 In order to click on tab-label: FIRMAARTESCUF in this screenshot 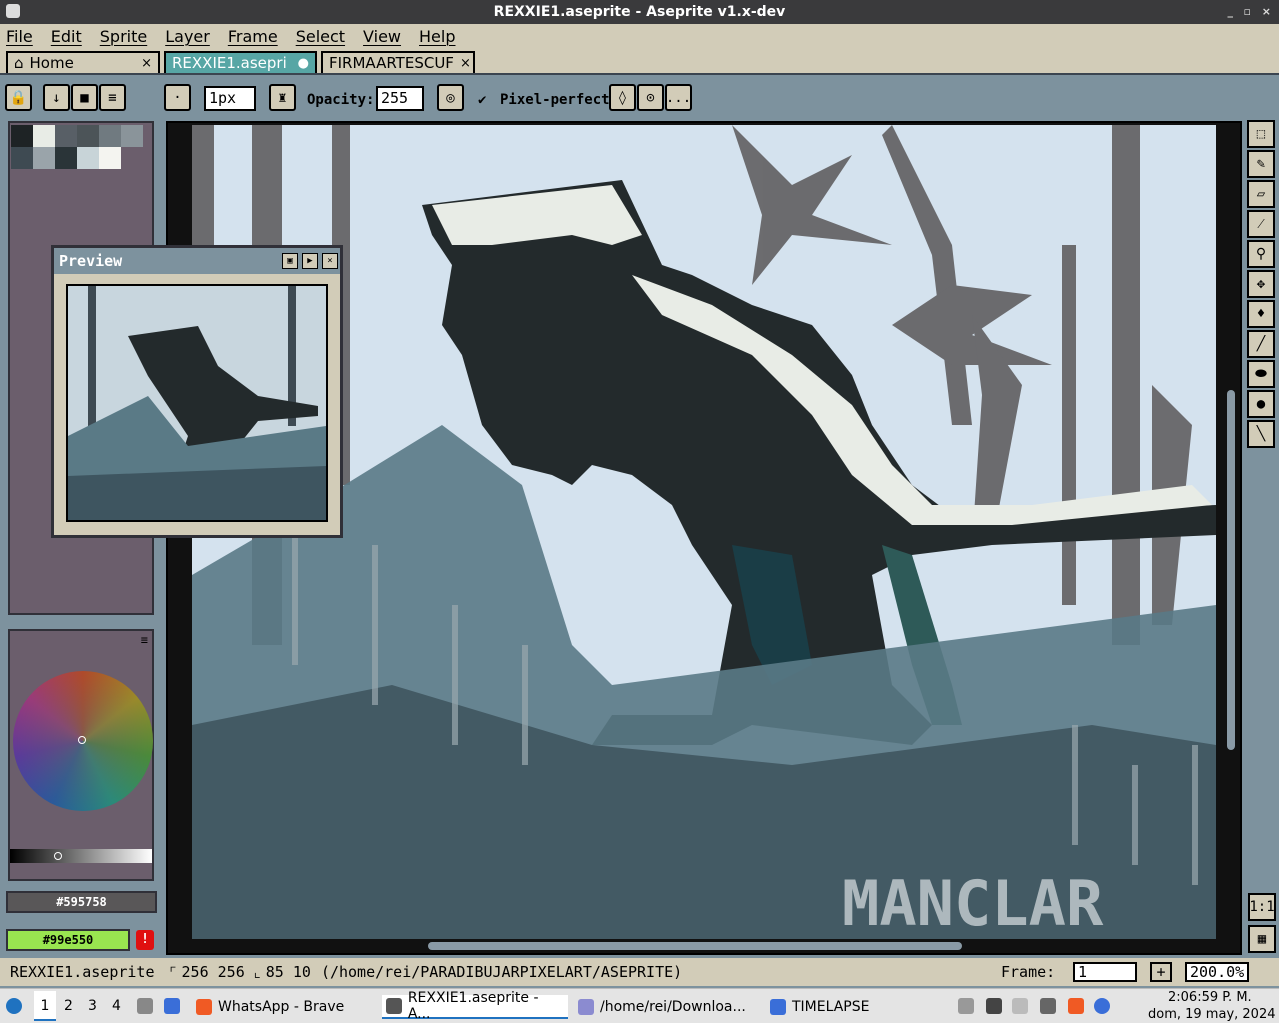, I will do `click(391, 63)`.